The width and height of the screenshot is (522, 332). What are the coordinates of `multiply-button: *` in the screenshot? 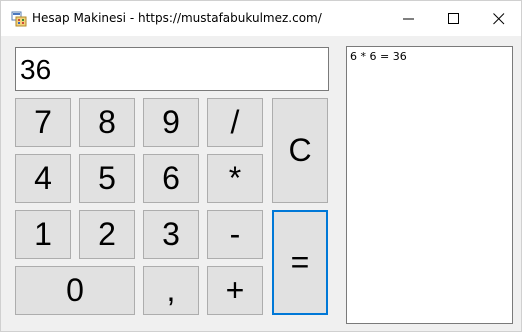 It's located at (235, 178).